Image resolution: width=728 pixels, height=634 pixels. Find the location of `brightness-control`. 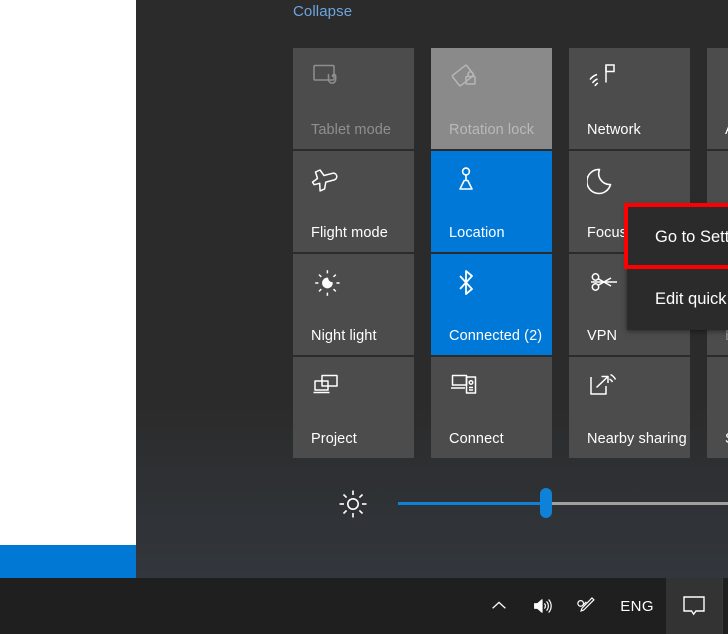

brightness-control is located at coordinates (510, 510).